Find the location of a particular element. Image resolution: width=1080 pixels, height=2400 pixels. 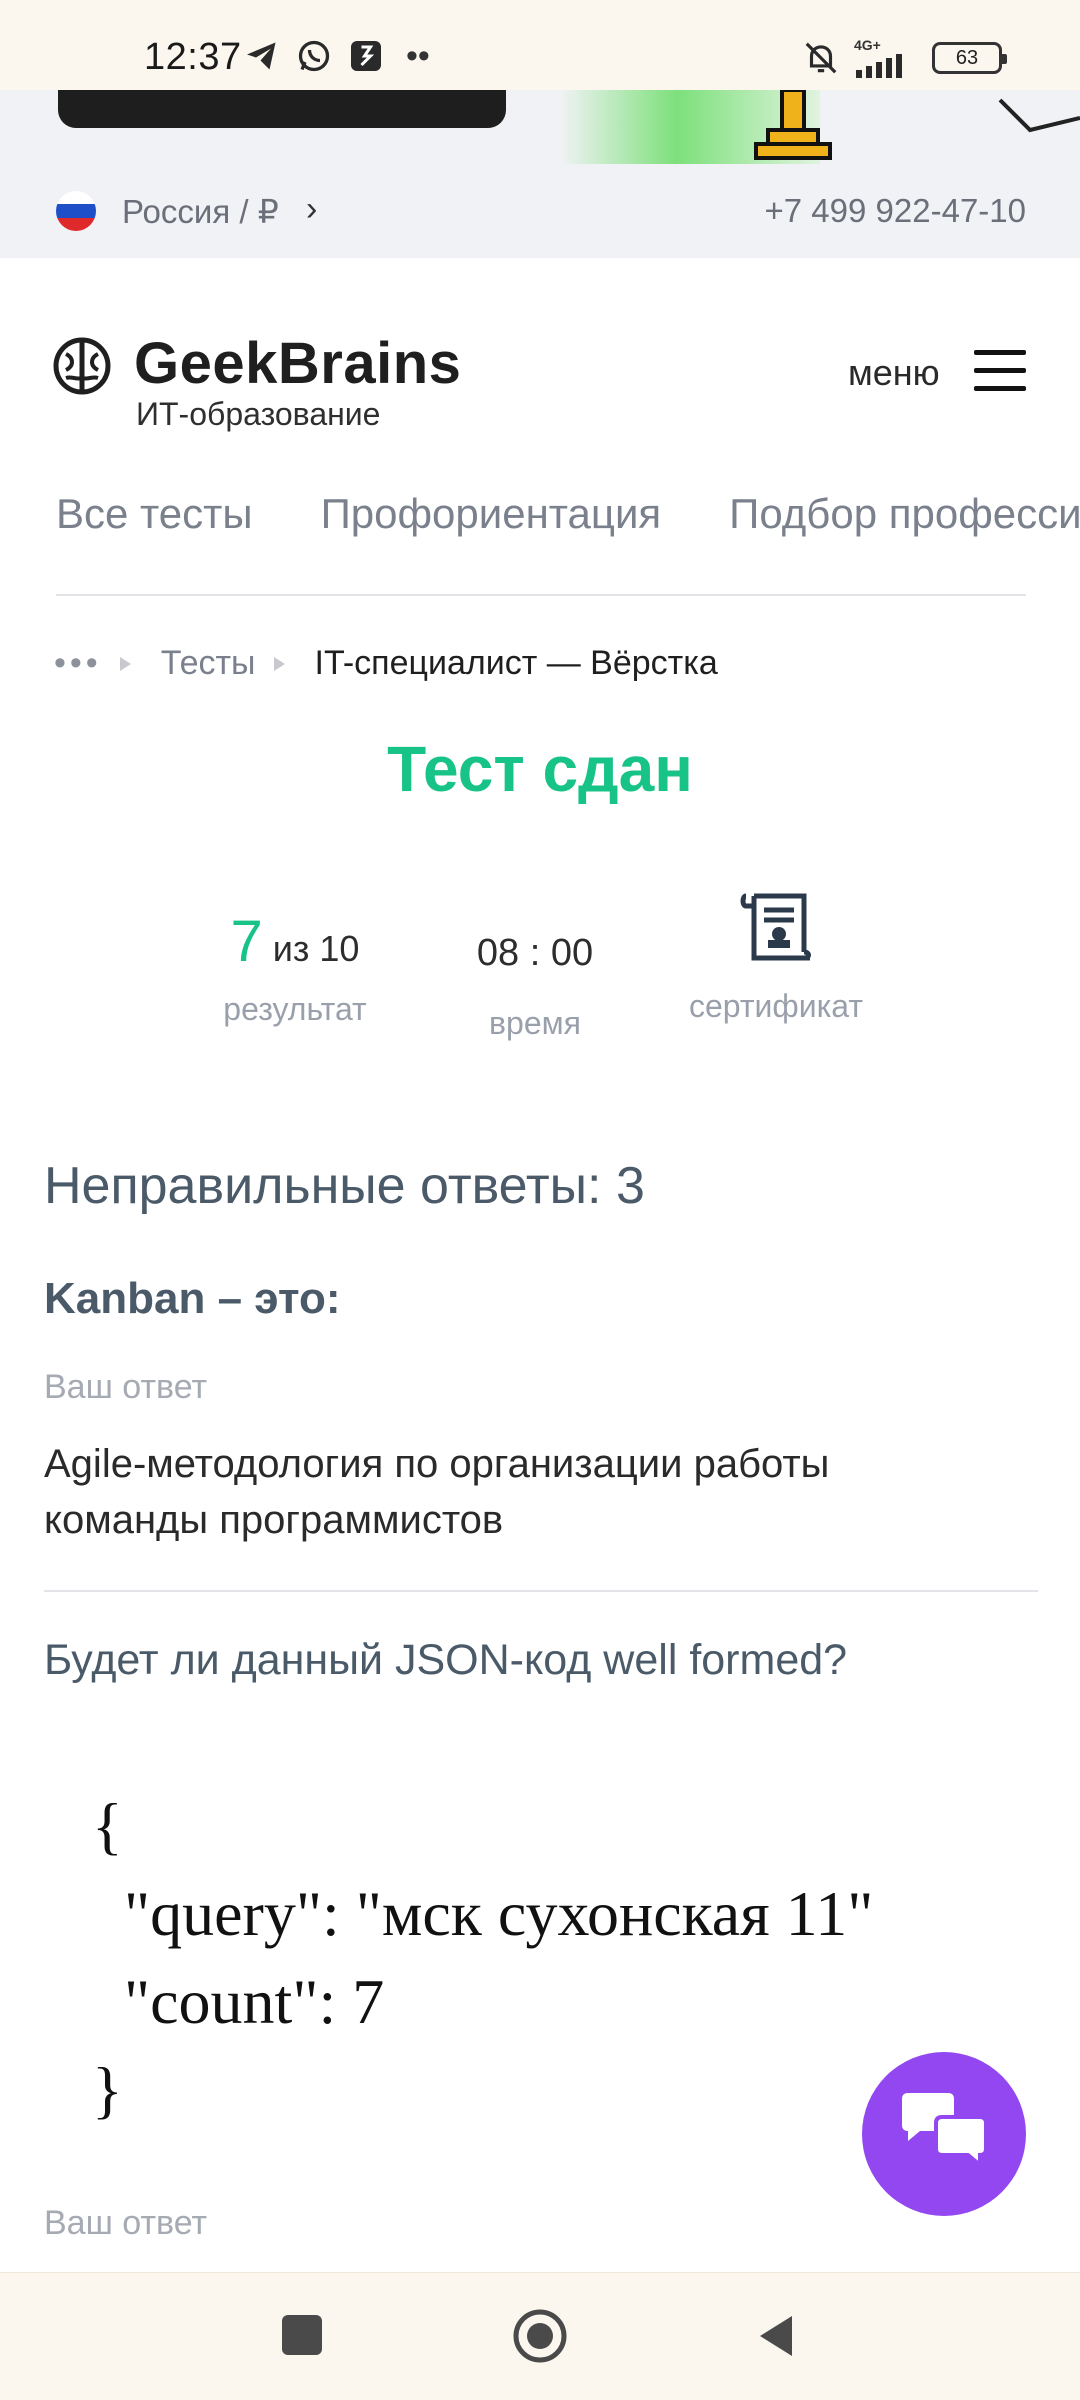

status-system-icons: 4G+ 63 is located at coordinates (904, 58).